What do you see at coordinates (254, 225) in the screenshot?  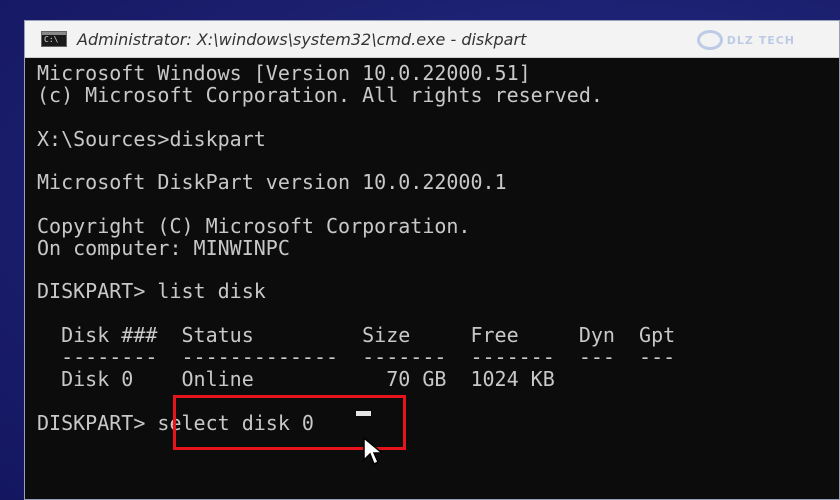 I see `console-line: Copyright (C) Microsoft Corporation.` at bounding box center [254, 225].